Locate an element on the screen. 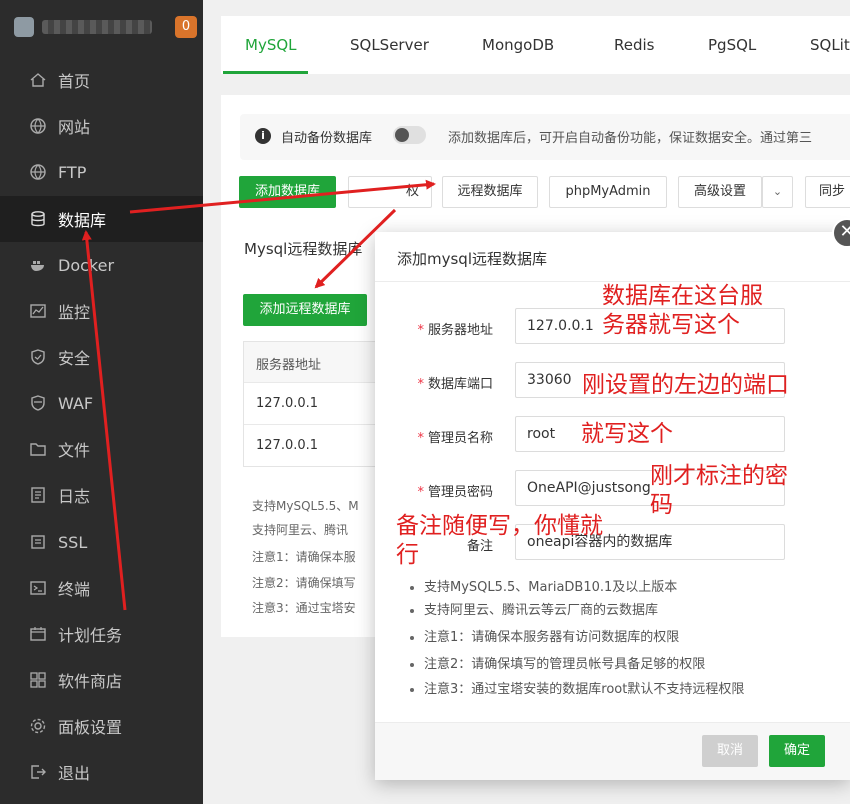 The height and width of the screenshot is (804, 850). auto-backup-text: 添加数据库后，可开启自动备份功能，保证数据安全。通过第三 is located at coordinates (630, 138).